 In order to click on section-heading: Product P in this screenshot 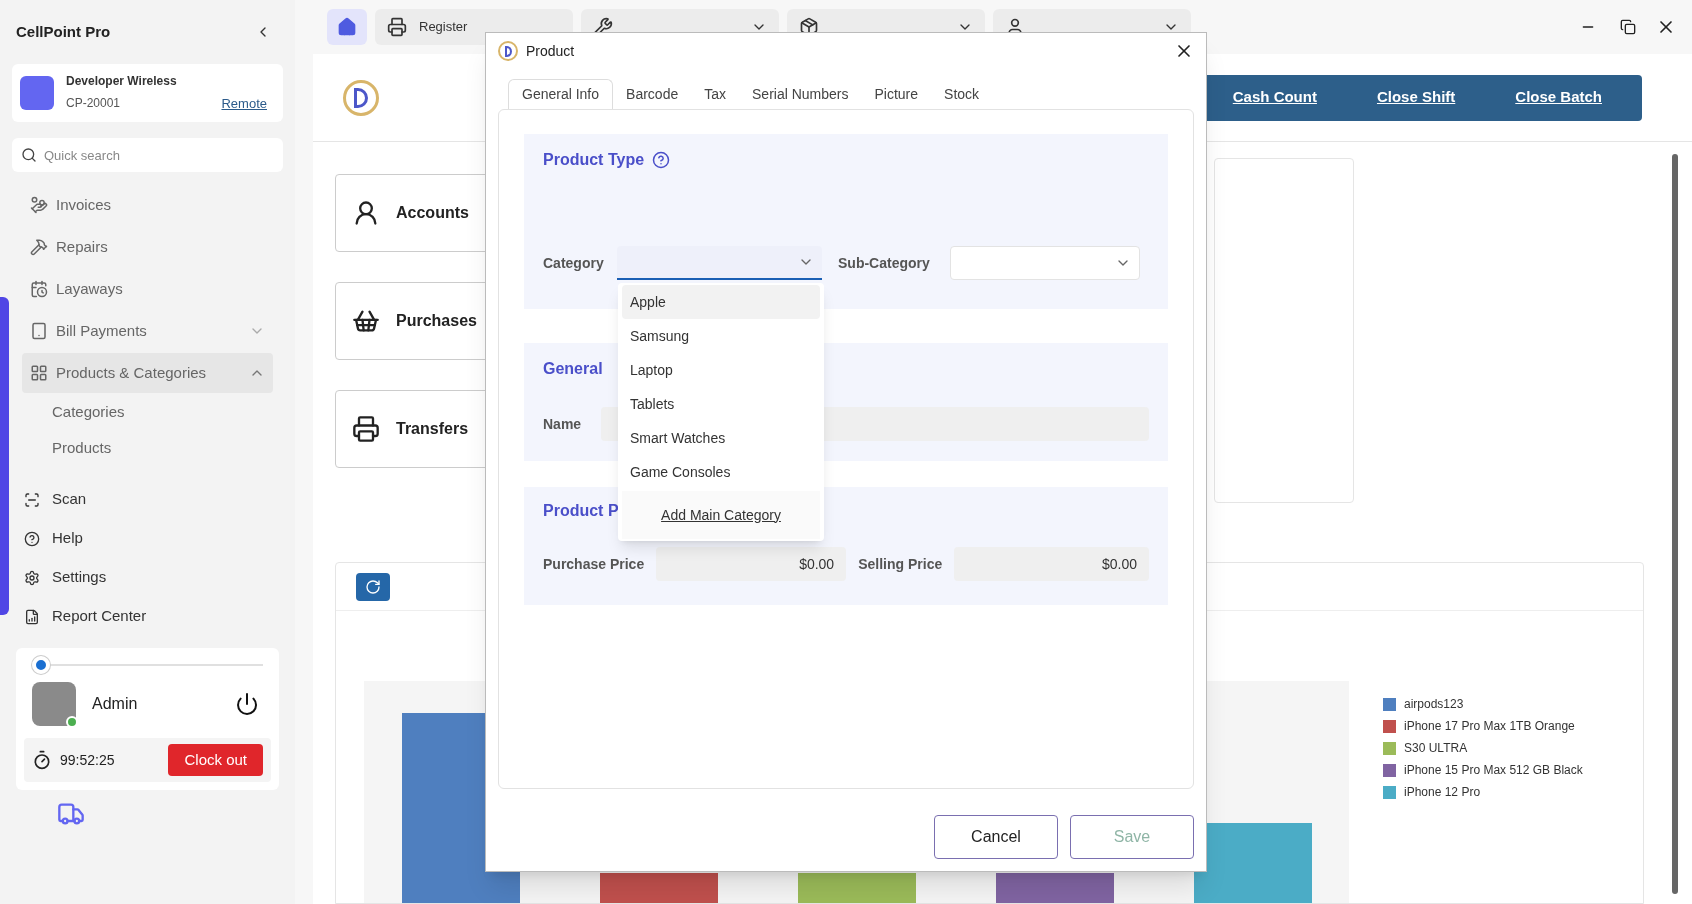, I will do `click(581, 511)`.